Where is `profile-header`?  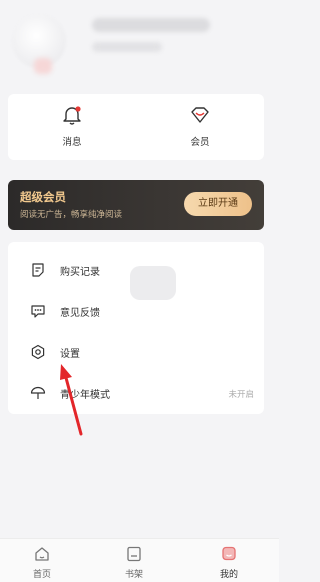 profile-header is located at coordinates (139, 45).